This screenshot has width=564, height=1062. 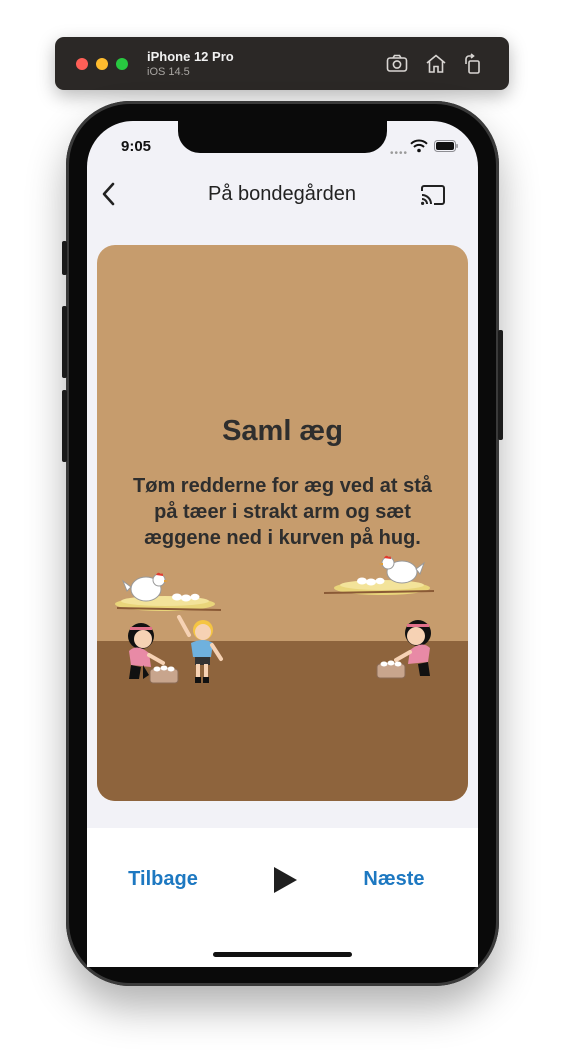 I want to click on battery-icon, so click(x=446, y=146).